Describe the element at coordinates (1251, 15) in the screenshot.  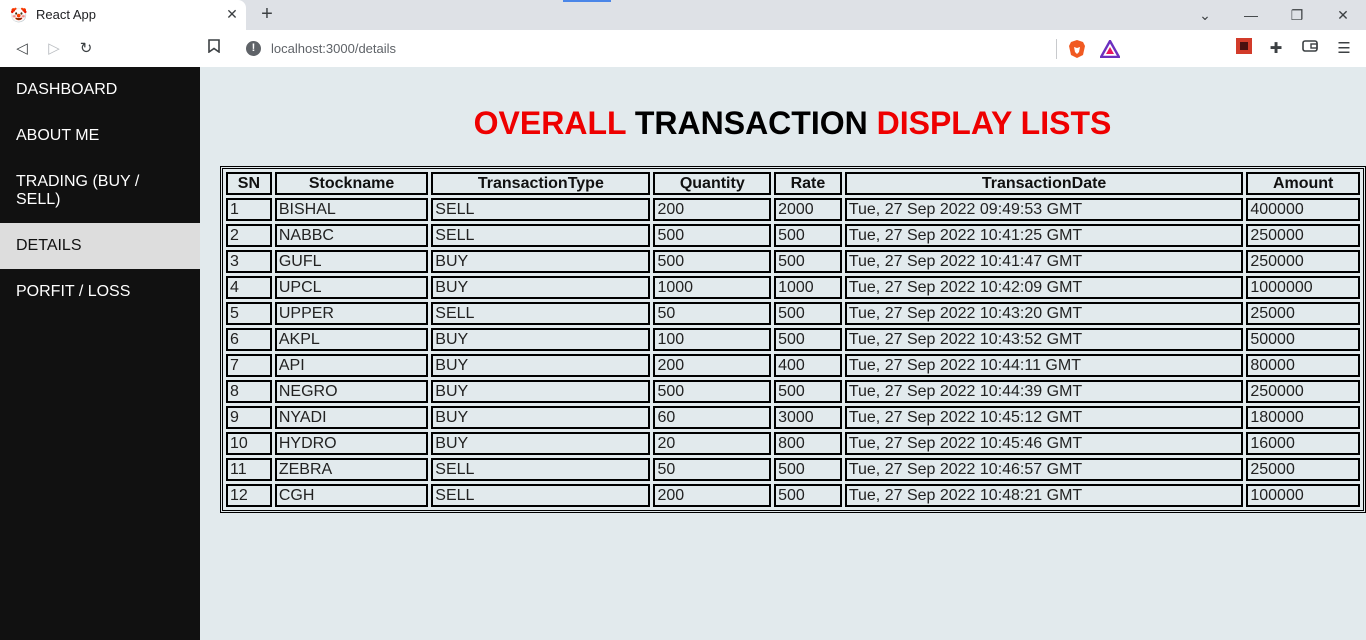
I see `minimize-icon: —` at that location.